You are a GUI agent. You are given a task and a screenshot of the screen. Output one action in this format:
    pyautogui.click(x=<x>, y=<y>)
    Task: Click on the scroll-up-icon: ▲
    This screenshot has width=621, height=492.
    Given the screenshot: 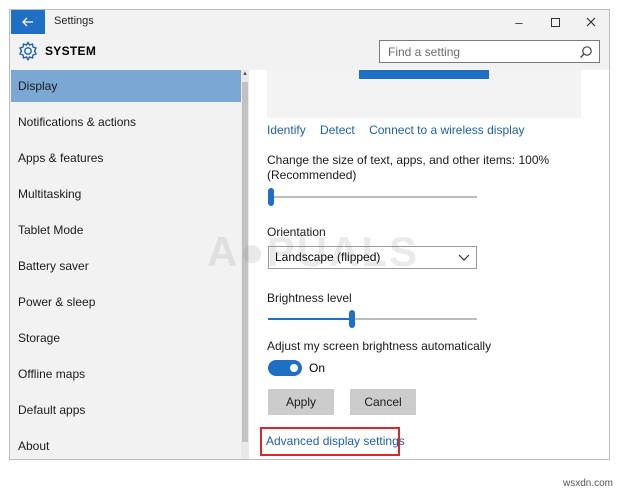 What is the action you would take?
    pyautogui.click(x=245, y=74)
    